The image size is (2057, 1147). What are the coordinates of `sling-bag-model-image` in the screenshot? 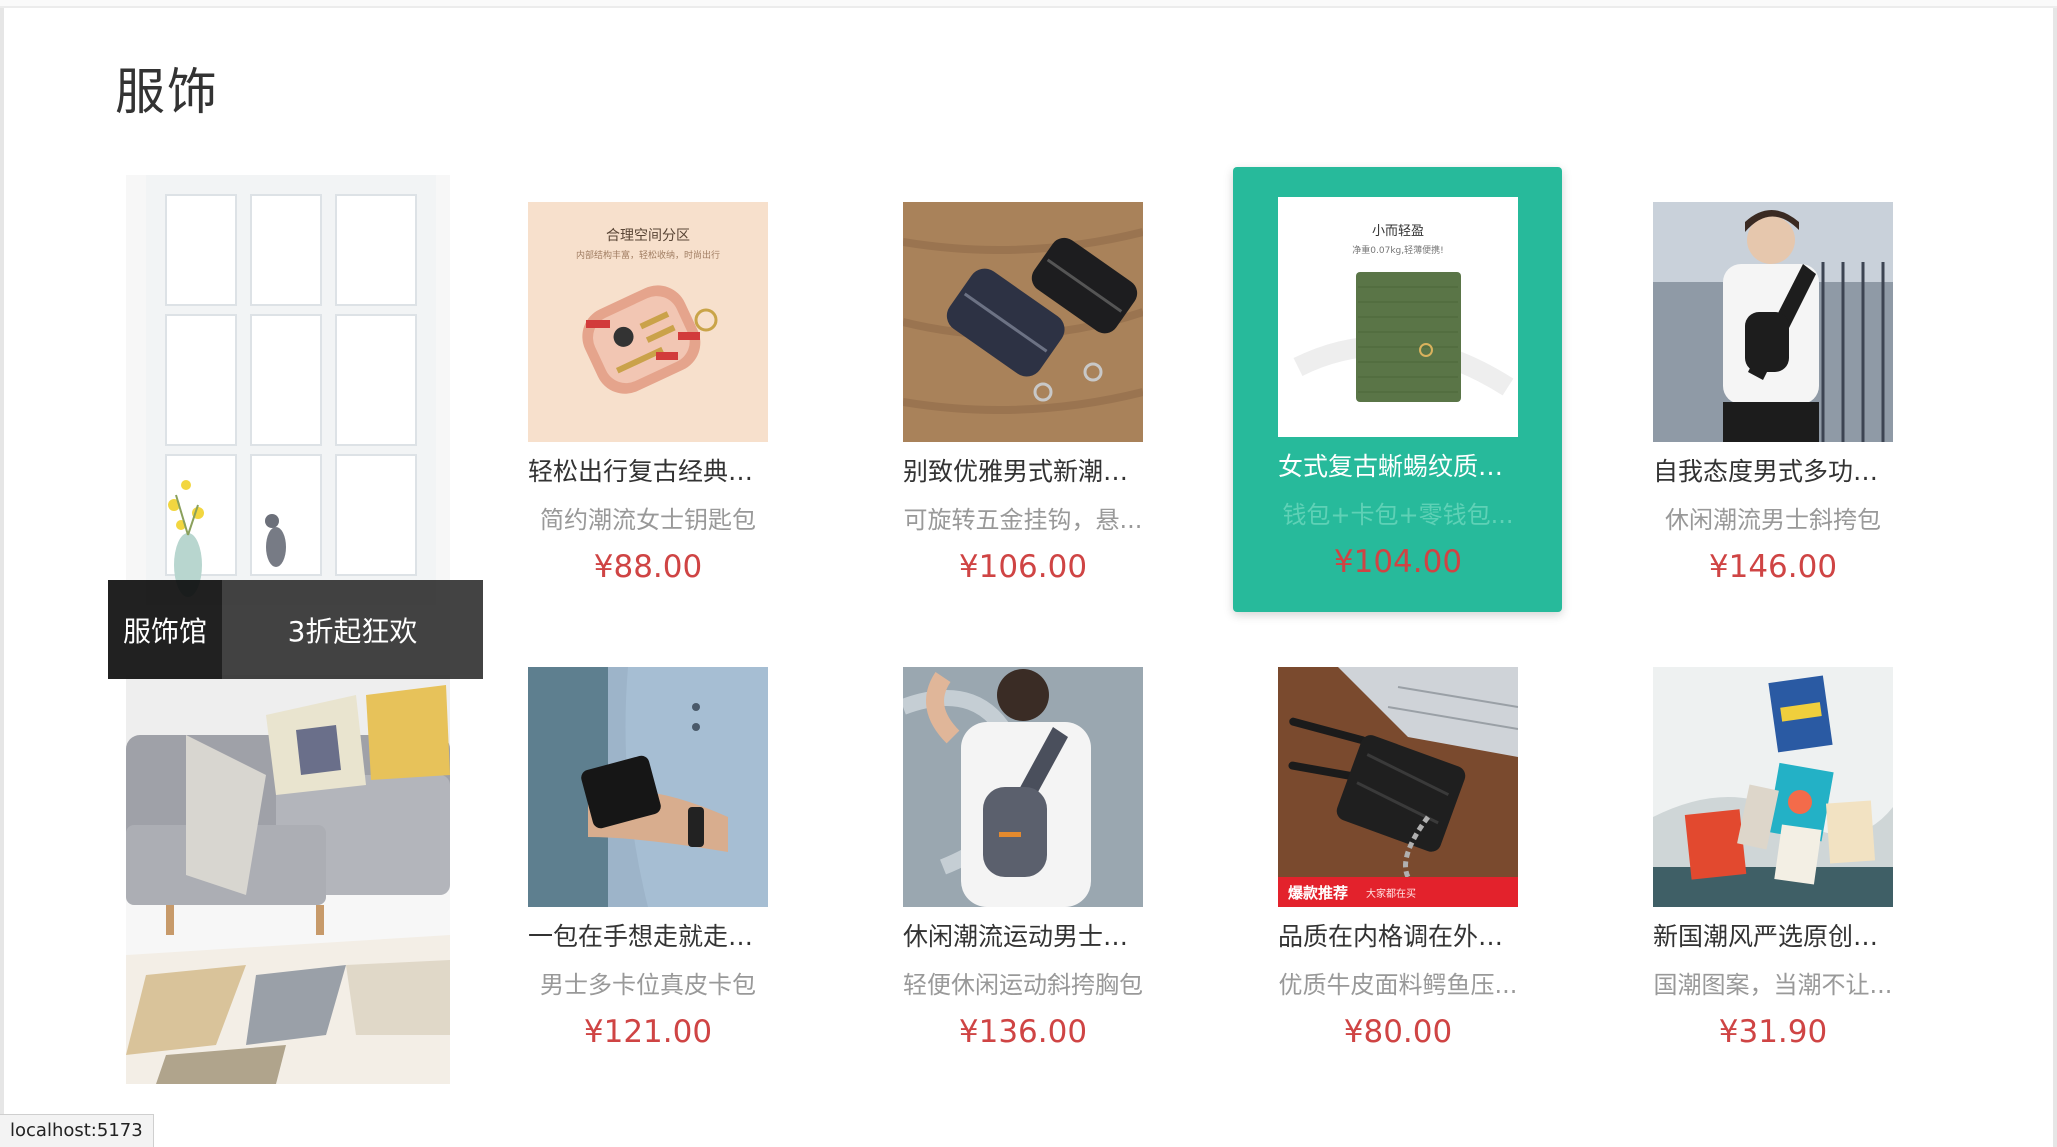 It's located at (1773, 322).